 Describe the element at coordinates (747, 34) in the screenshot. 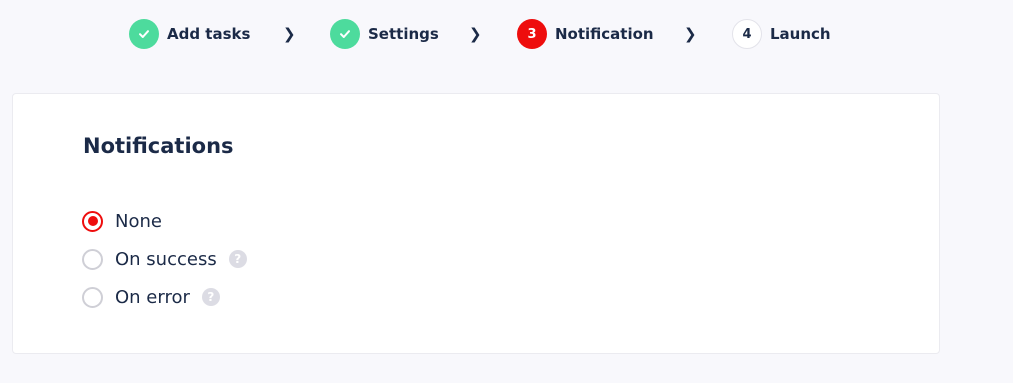

I see `step-number-badge: 4` at that location.